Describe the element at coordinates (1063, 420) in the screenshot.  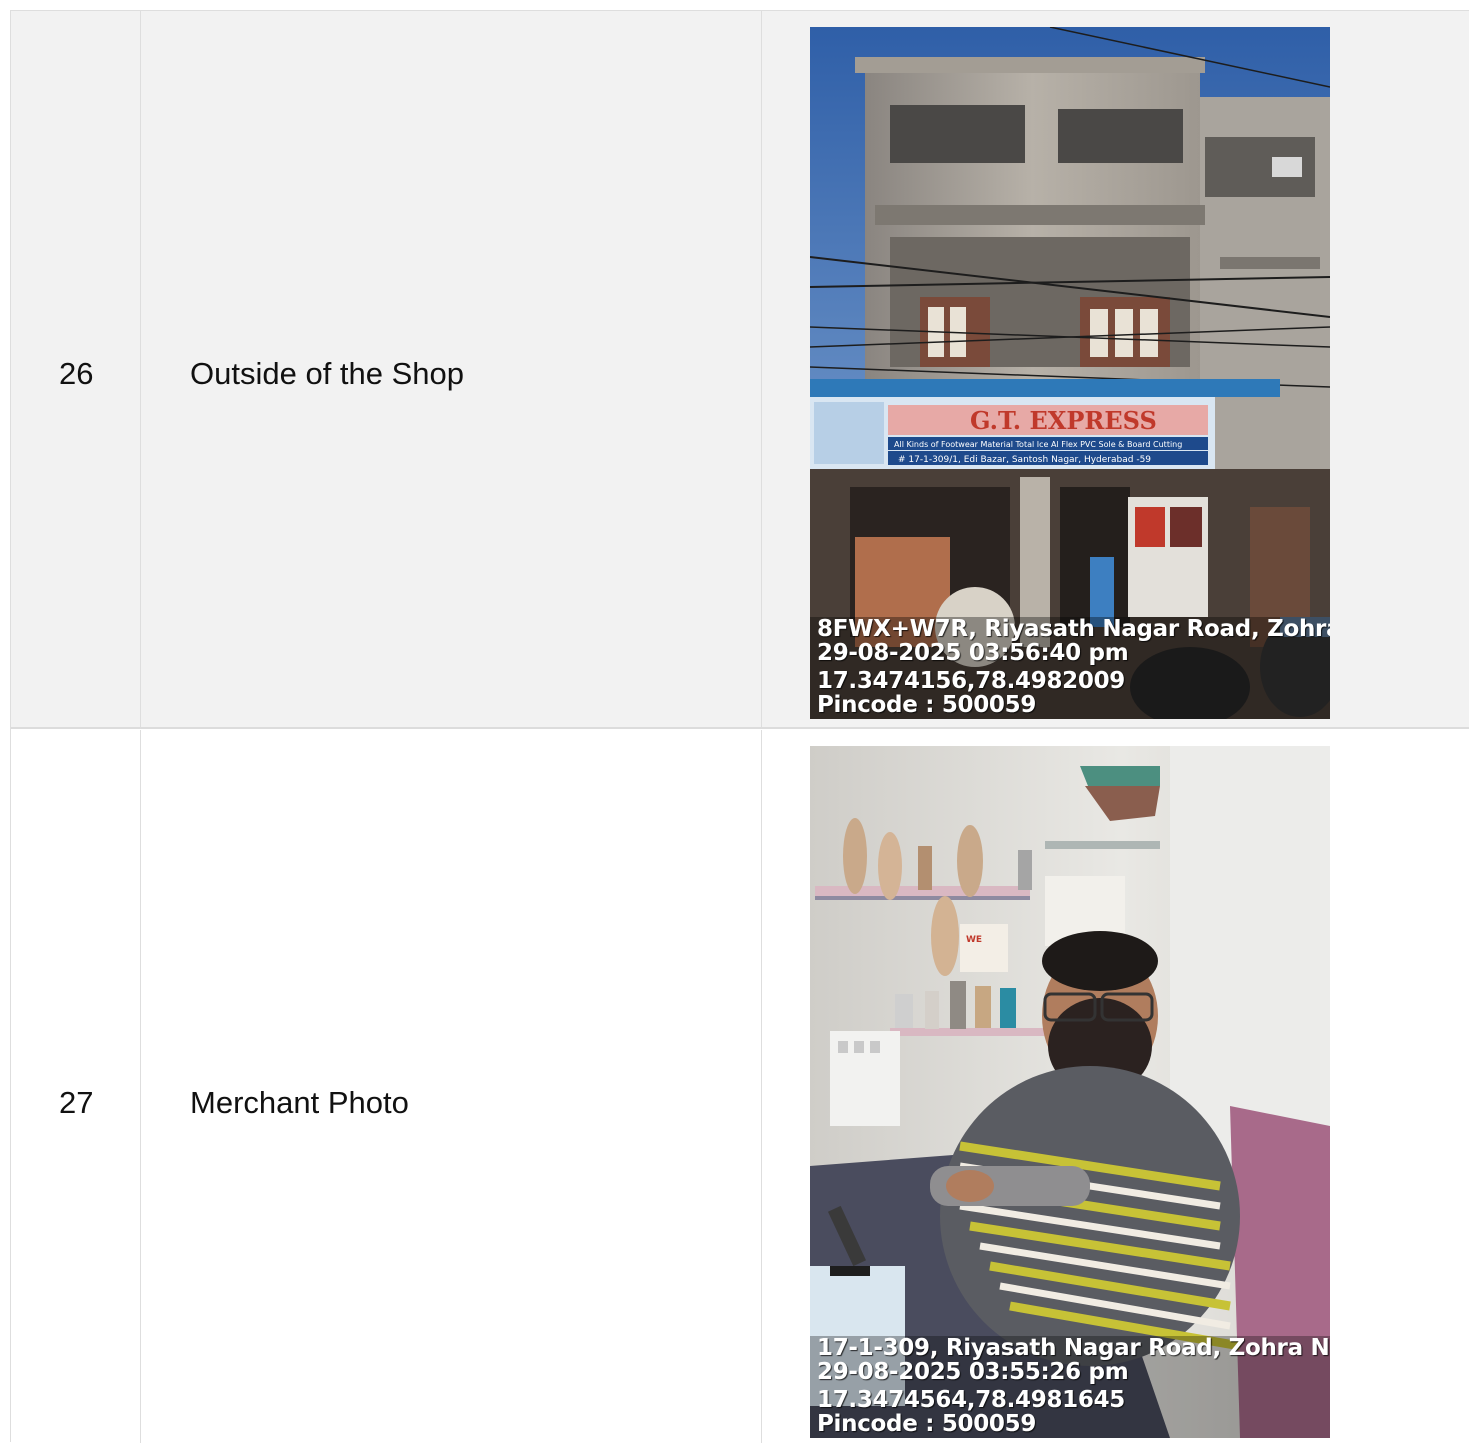
I see `sign-title: G.T. EXPRESS` at that location.